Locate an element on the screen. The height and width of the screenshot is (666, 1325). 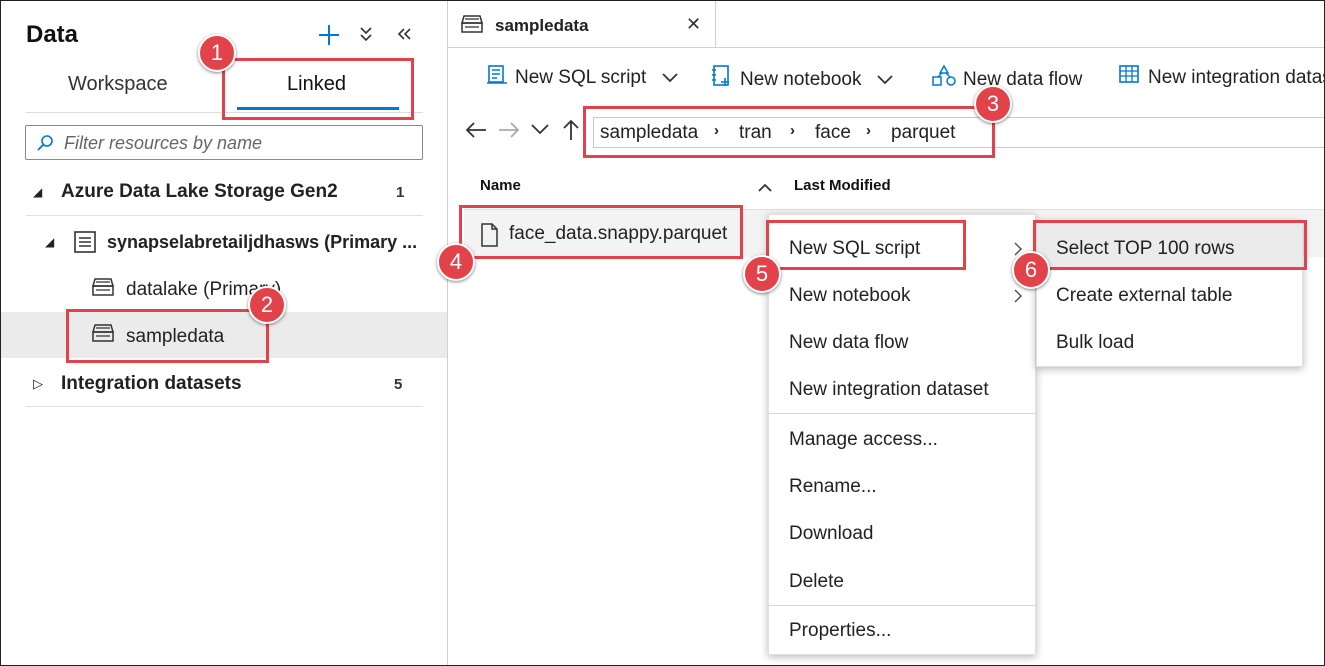
storage-account-icon is located at coordinates (85, 244).